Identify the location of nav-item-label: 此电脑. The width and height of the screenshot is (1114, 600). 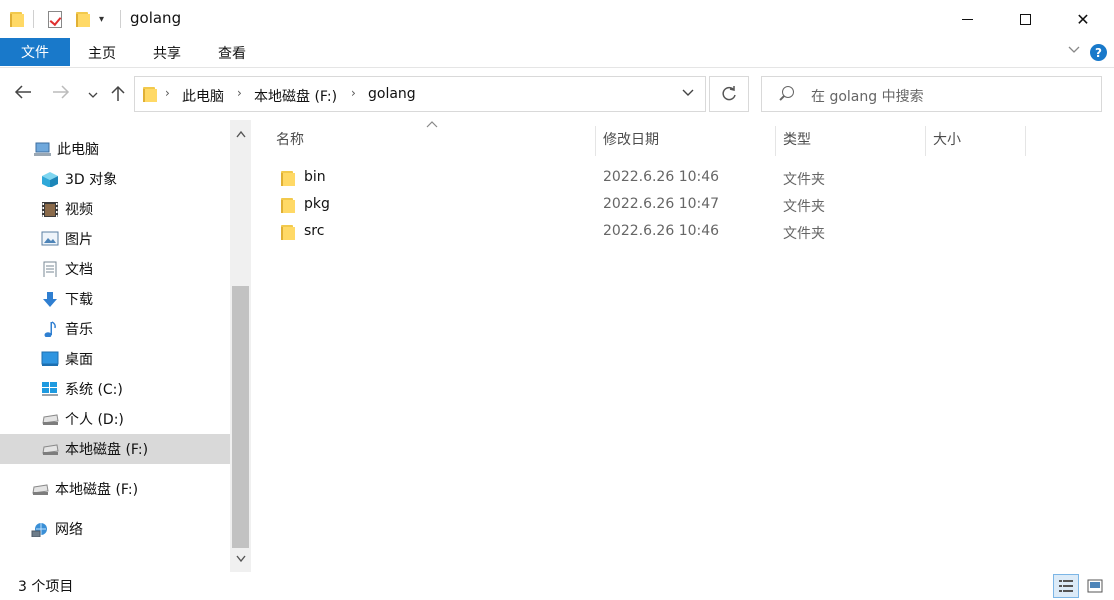
(78, 150).